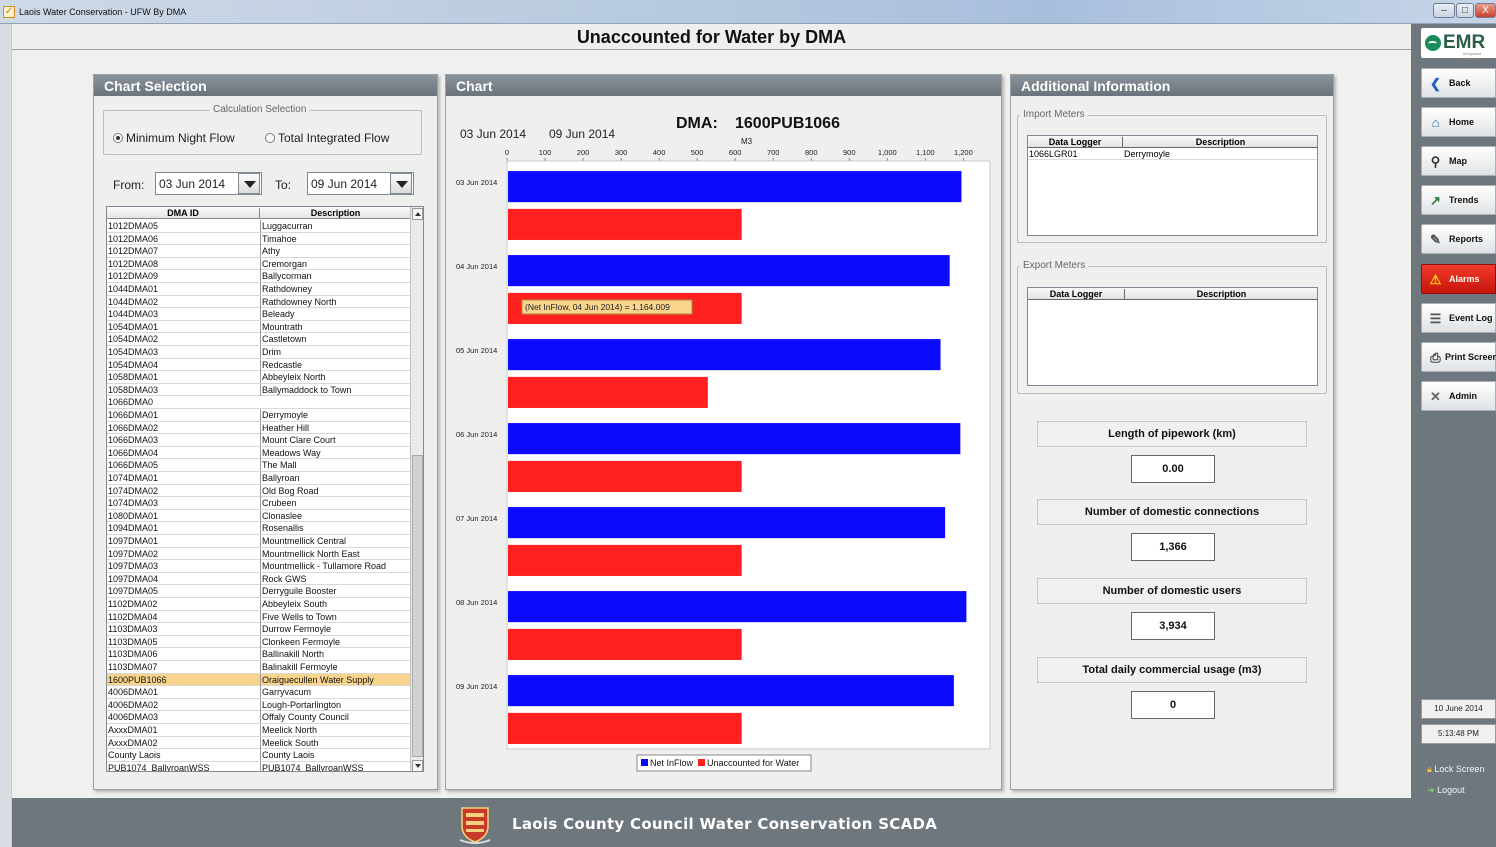 The height and width of the screenshot is (847, 1496). What do you see at coordinates (401, 183) in the screenshot?
I see `to-date-dropdown-button` at bounding box center [401, 183].